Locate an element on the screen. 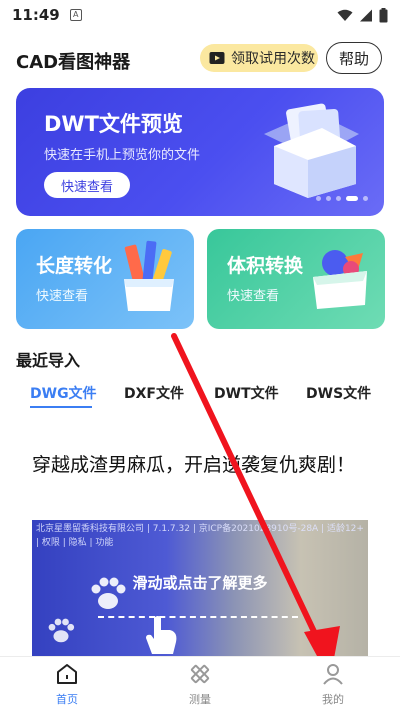 This screenshot has height=712, width=400. claim-trial-label: 领取试用次数 is located at coordinates (273, 59).